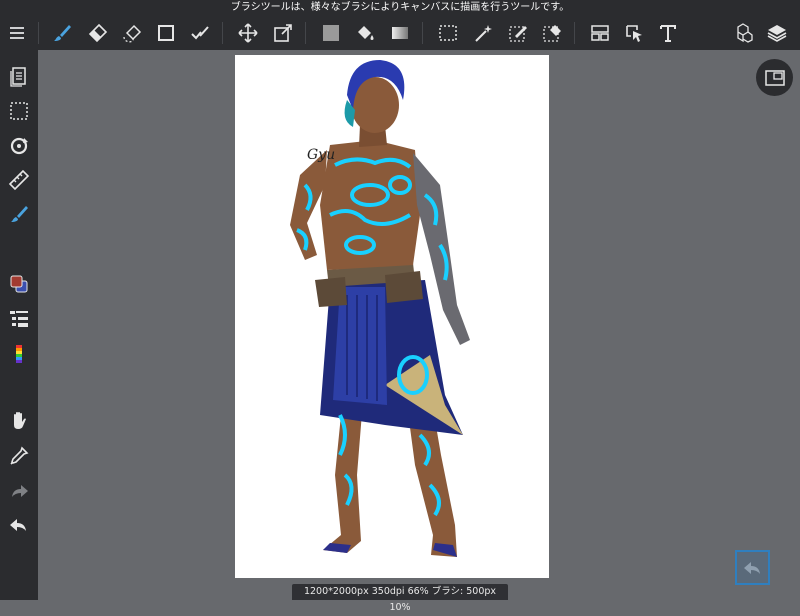  I want to click on hand-button, so click(19, 420).